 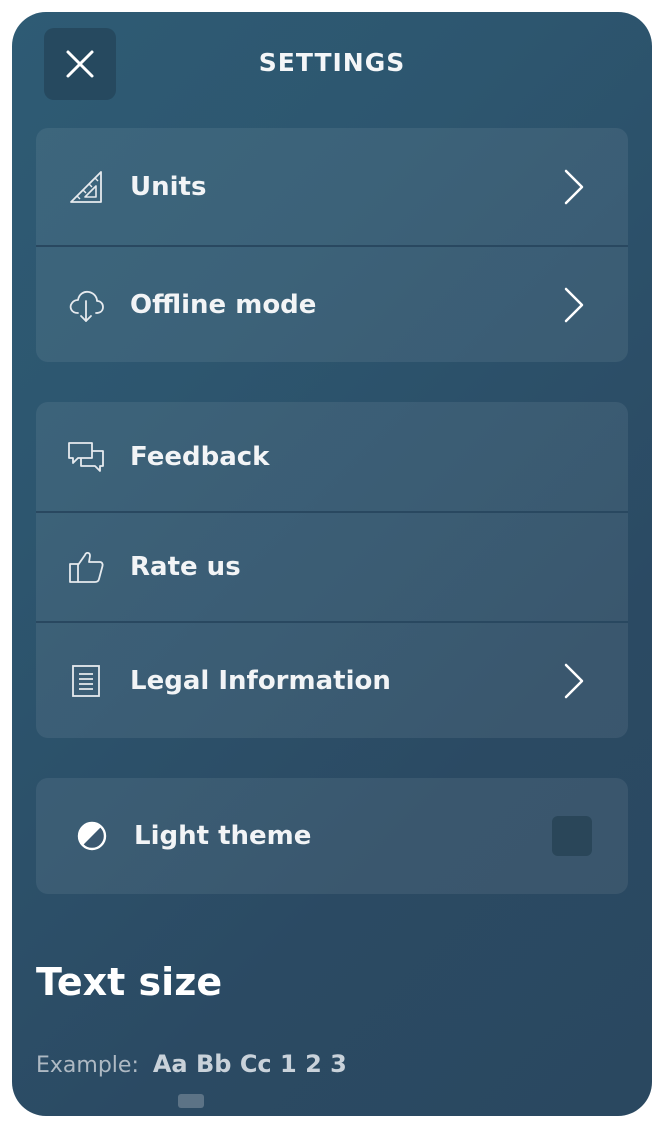 I want to click on example-label: Example:, so click(x=87, y=1065).